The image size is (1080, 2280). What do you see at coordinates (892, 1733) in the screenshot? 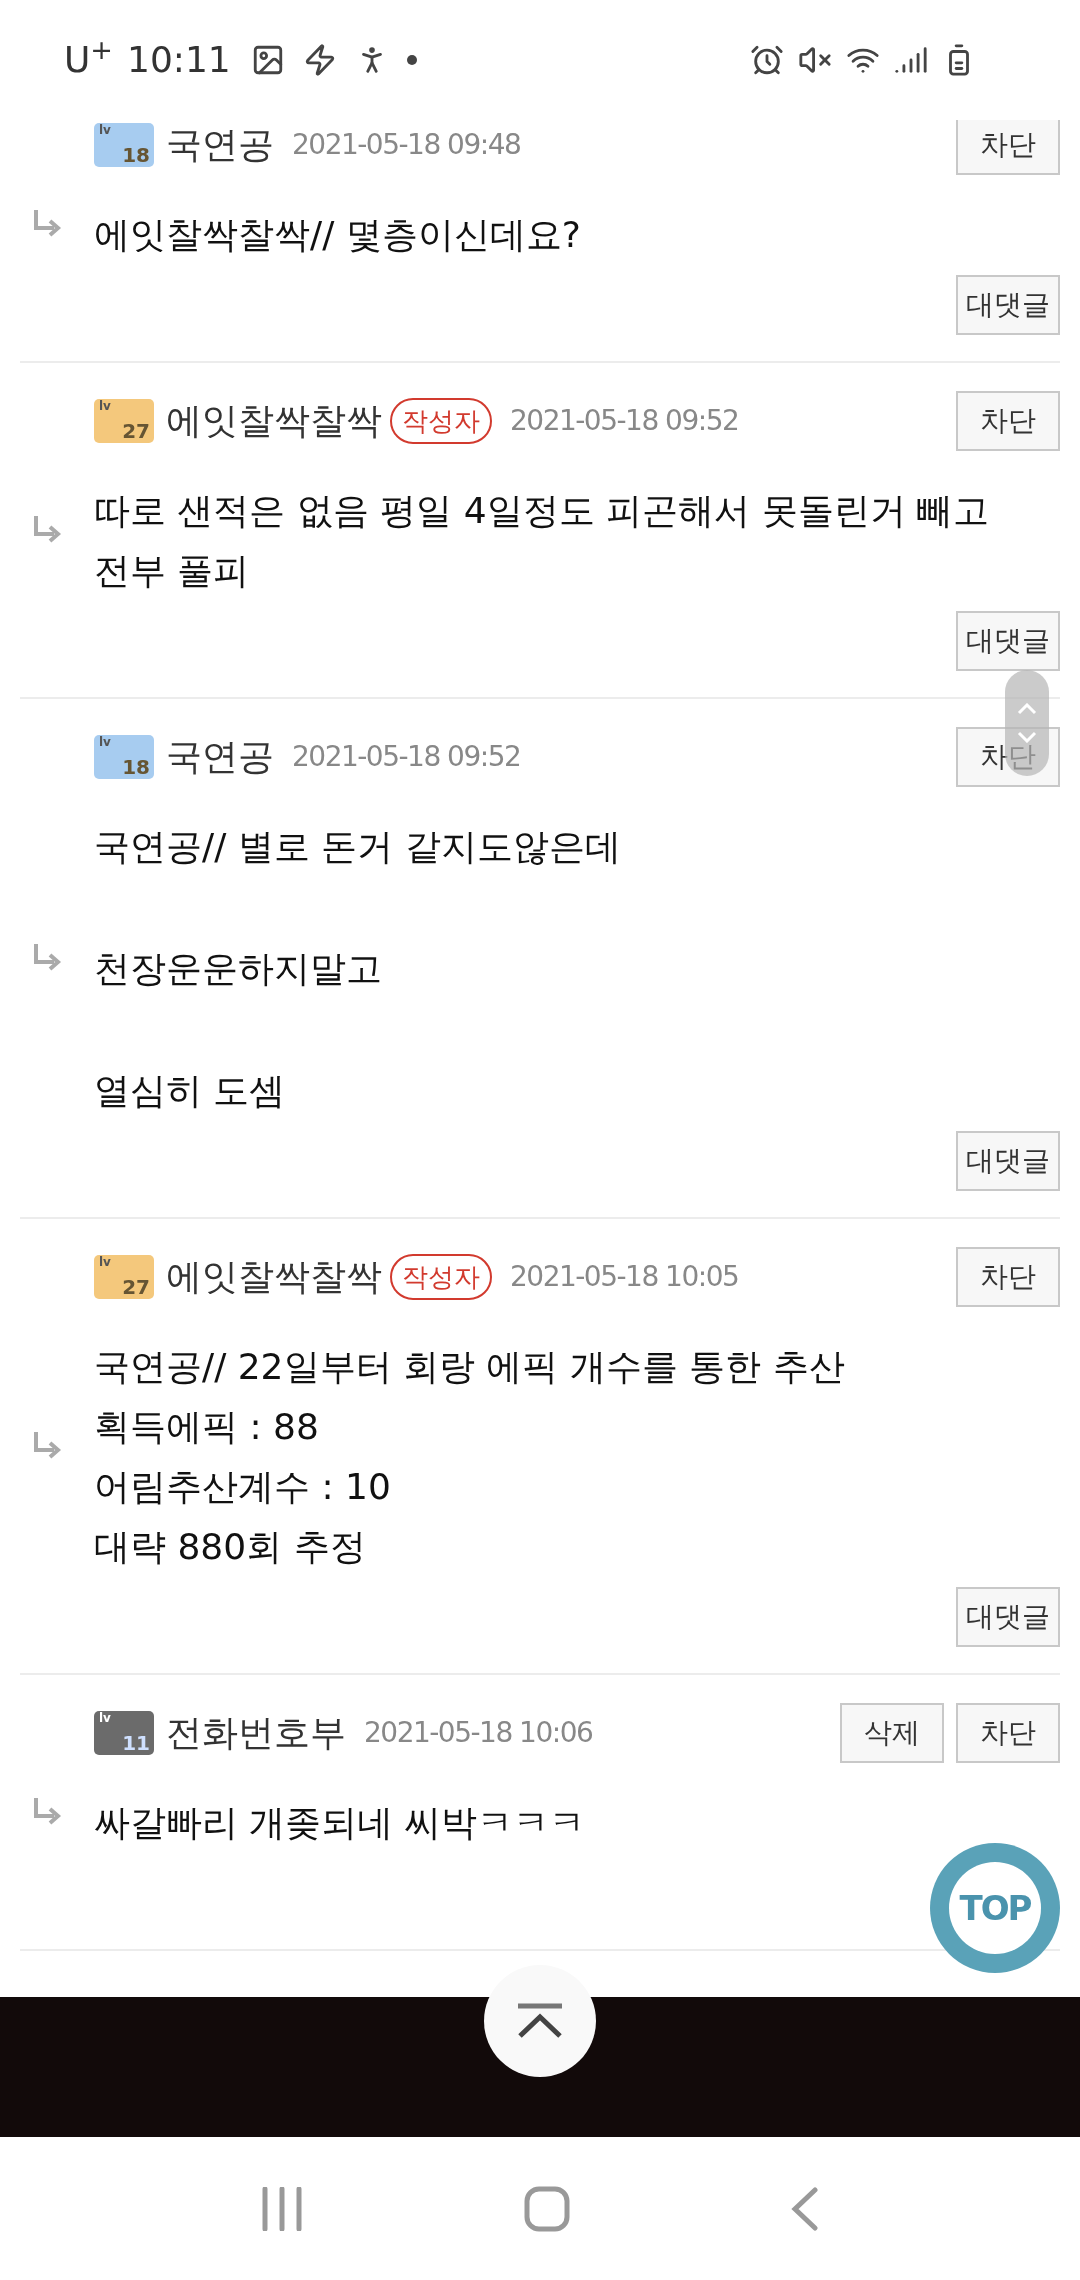
I see `action-button: 삭제` at bounding box center [892, 1733].